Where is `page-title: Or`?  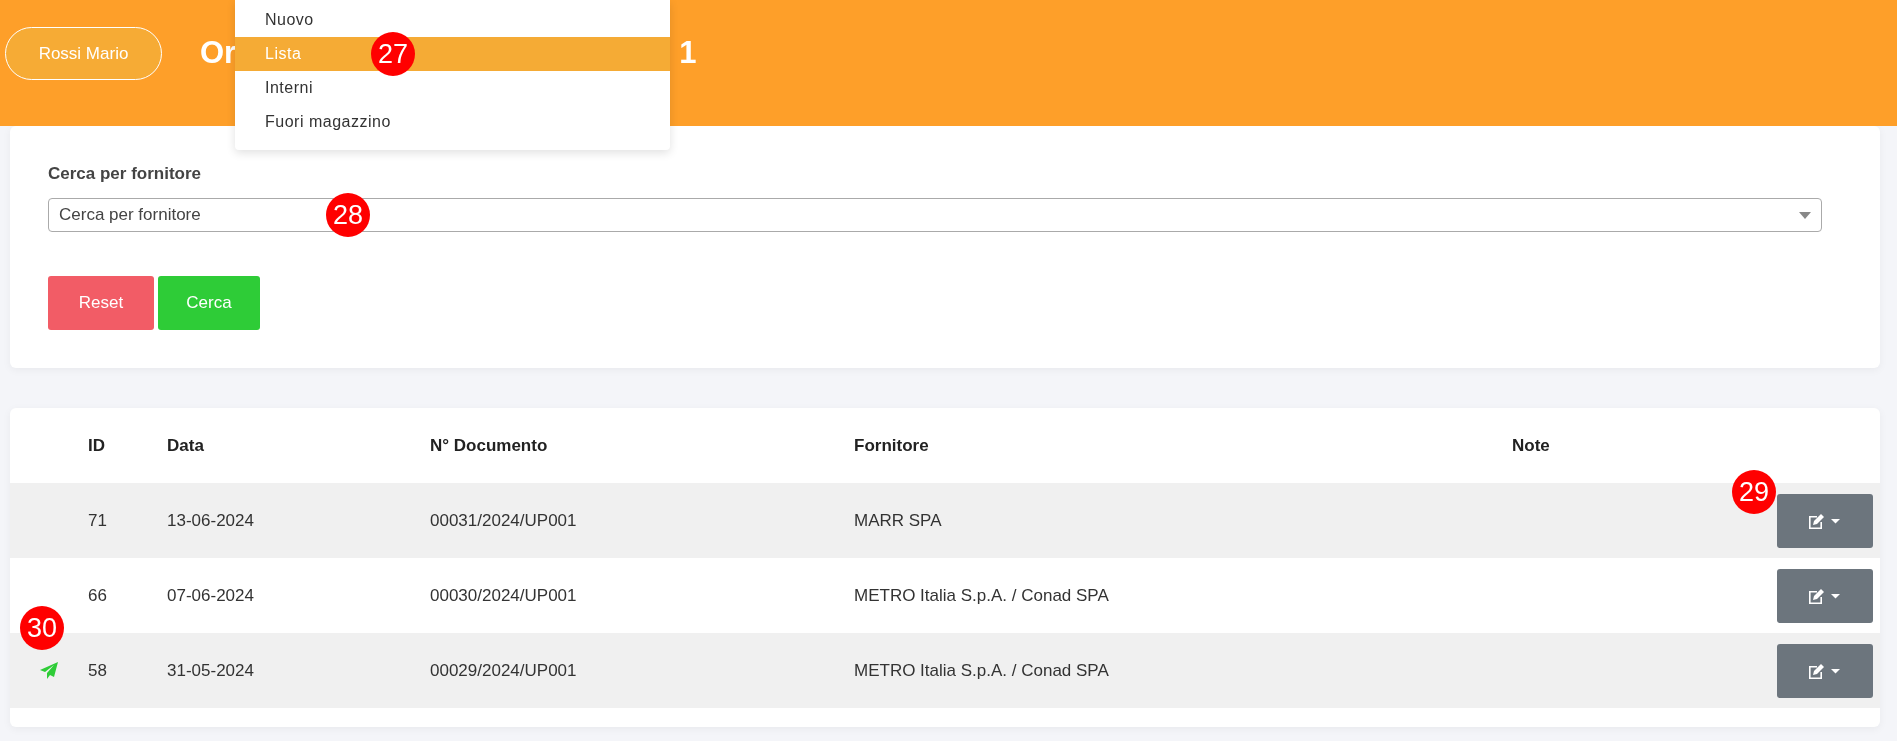
page-title: Or is located at coordinates (218, 53).